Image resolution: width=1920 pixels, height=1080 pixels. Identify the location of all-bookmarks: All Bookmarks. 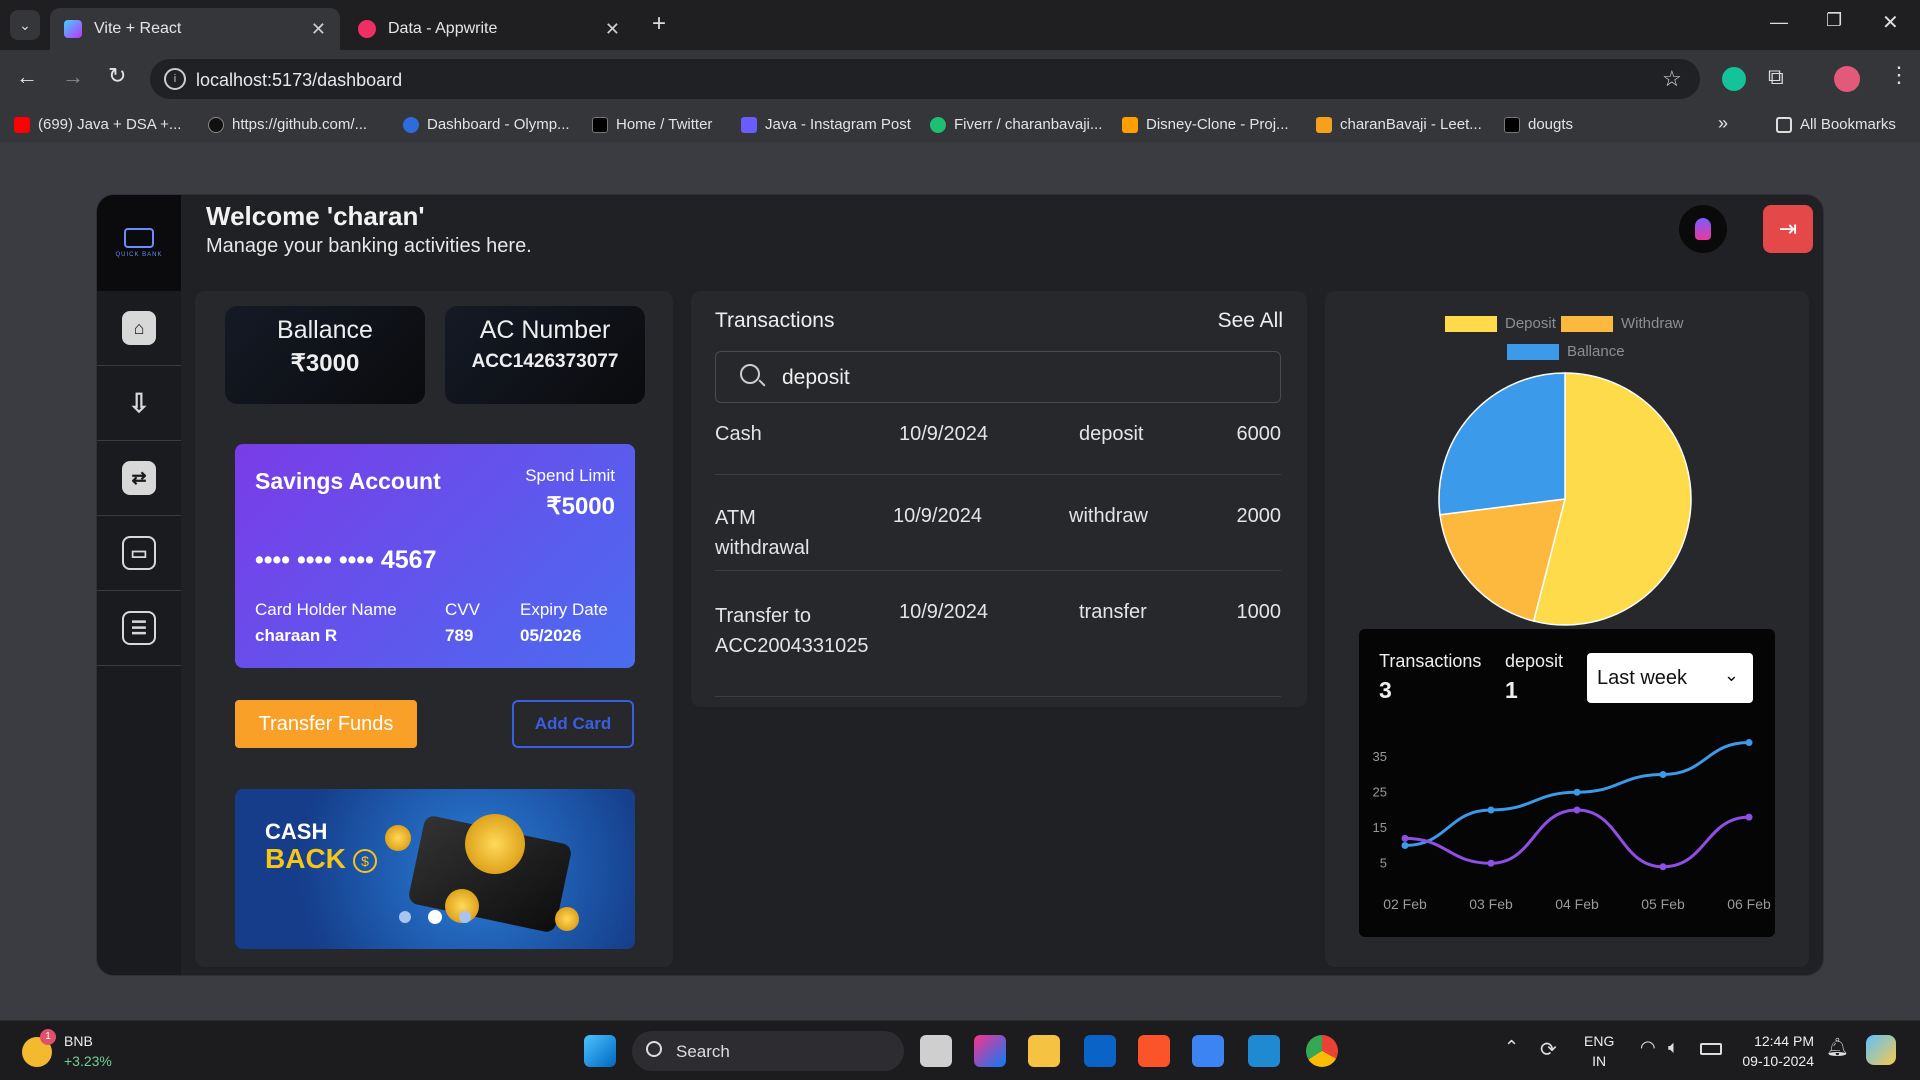
(1836, 124).